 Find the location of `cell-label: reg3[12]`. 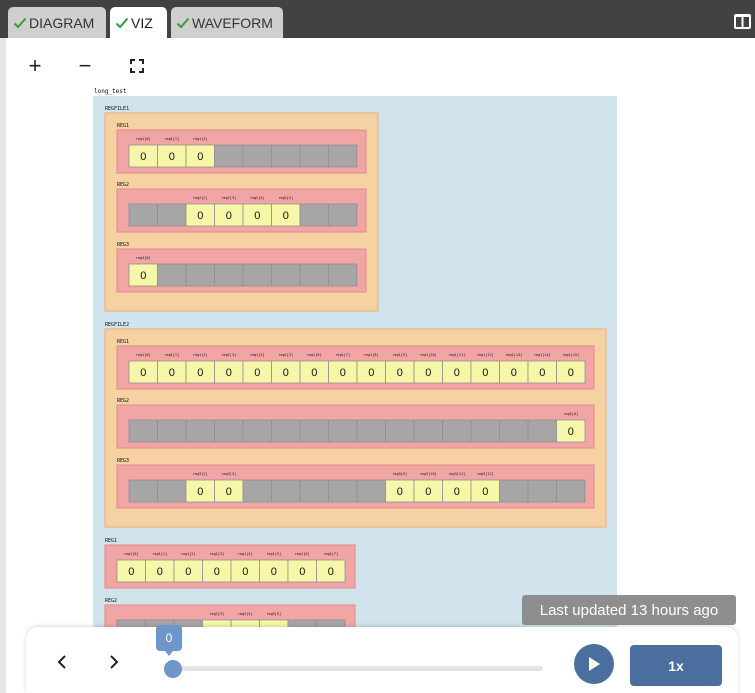

cell-label: reg3[12] is located at coordinates (485, 474).